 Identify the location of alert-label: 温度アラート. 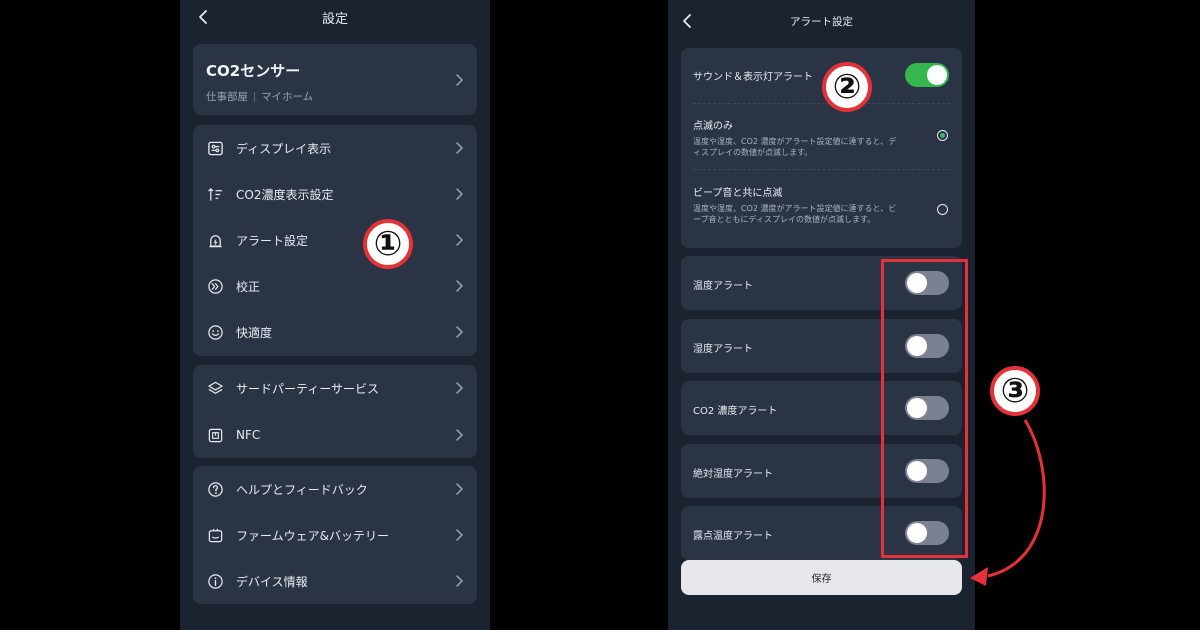
(723, 286).